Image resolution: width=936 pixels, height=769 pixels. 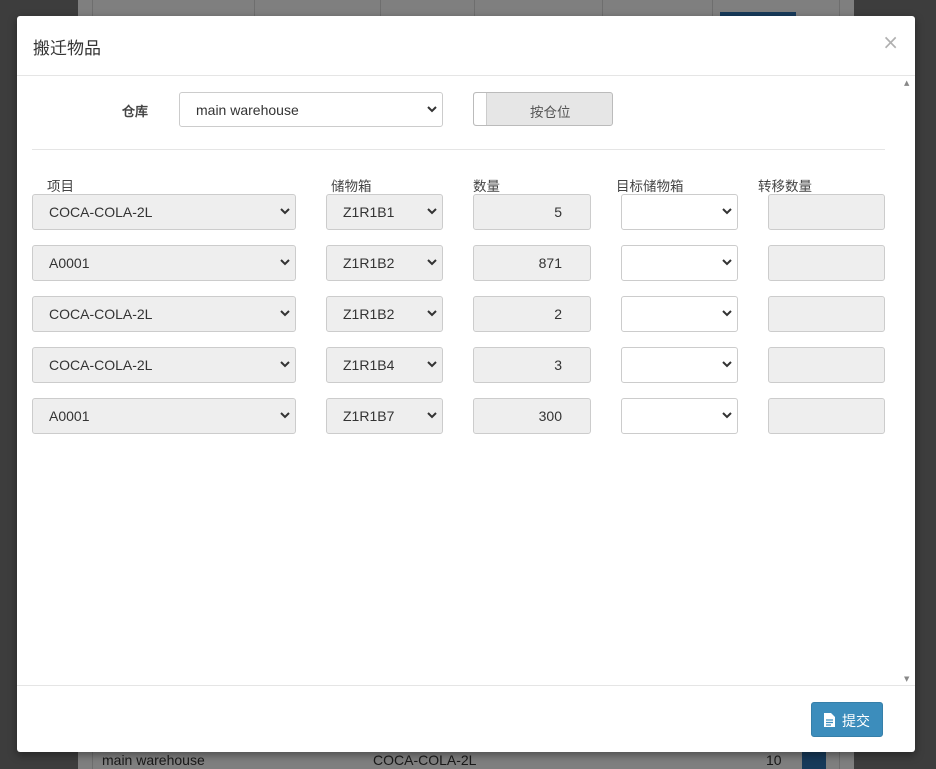 What do you see at coordinates (369, 212) in the screenshot?
I see `bin-select-value: Z1R1B1` at bounding box center [369, 212].